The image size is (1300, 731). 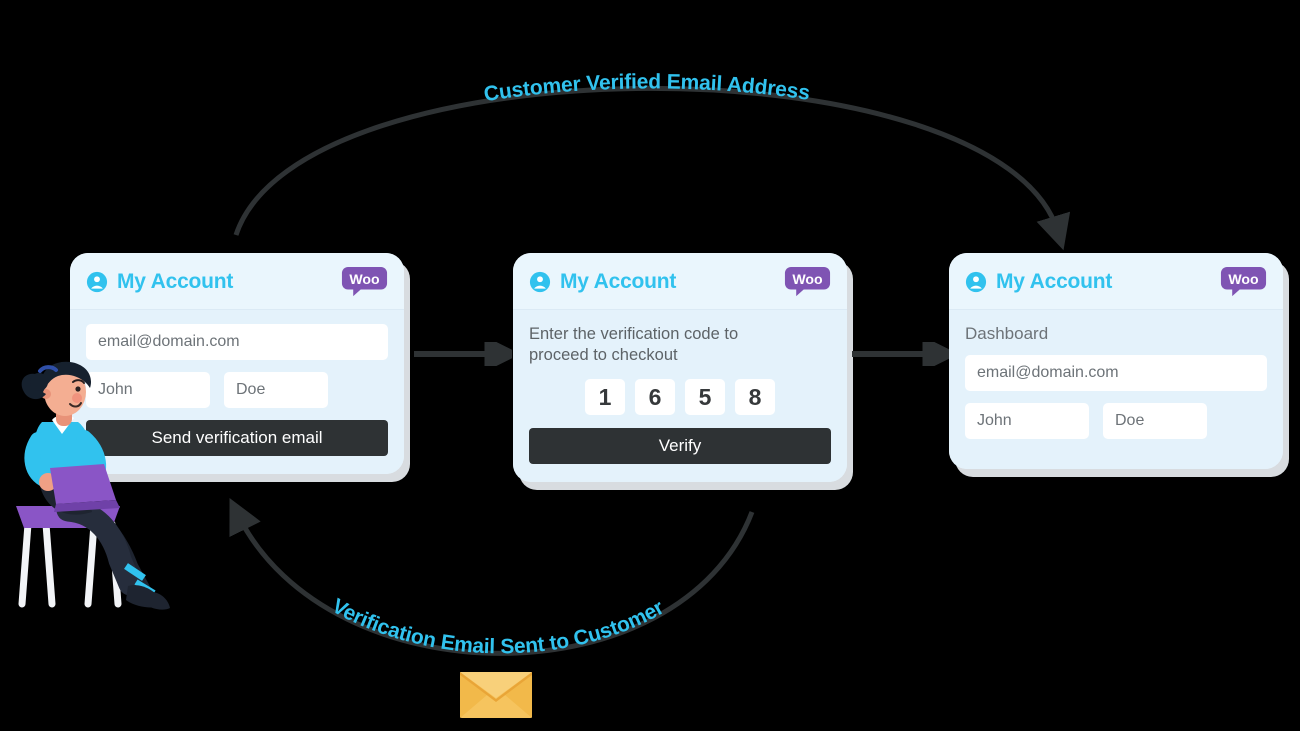 What do you see at coordinates (680, 281) in the screenshot?
I see `card-verify-header: My Account Woo` at bounding box center [680, 281].